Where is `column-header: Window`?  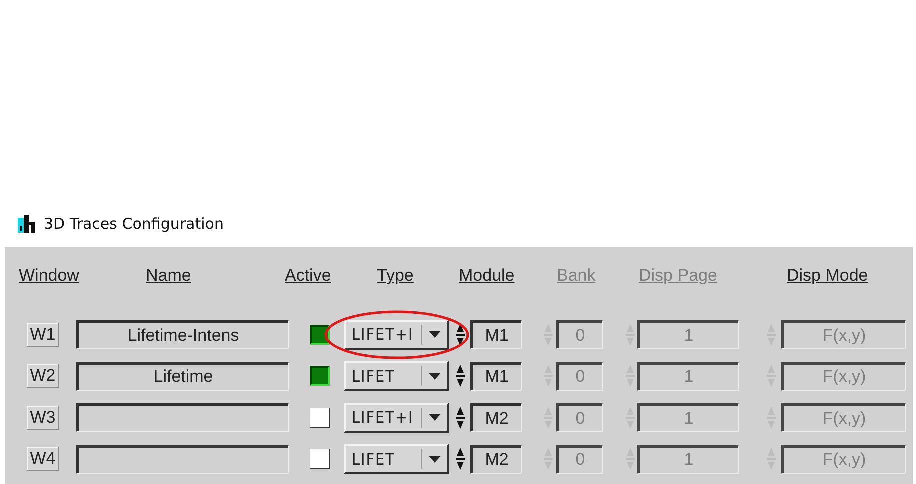 column-header: Window is located at coordinates (49, 276).